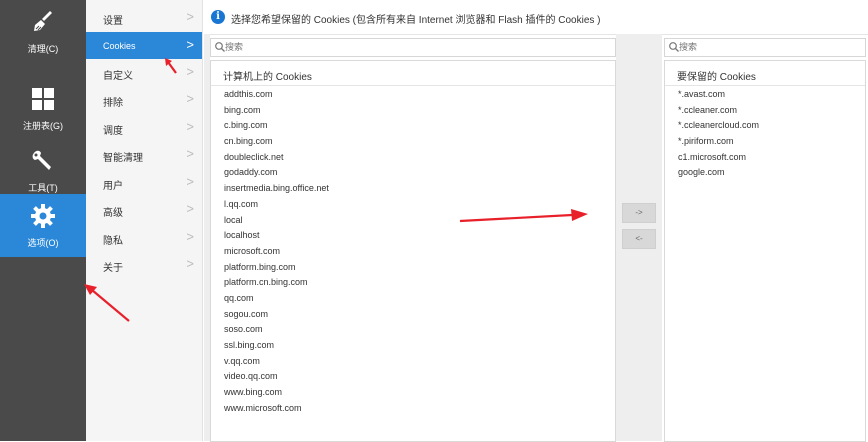 The width and height of the screenshot is (868, 442). I want to click on panel-title: 计算机上的 Cookies, so click(267, 77).